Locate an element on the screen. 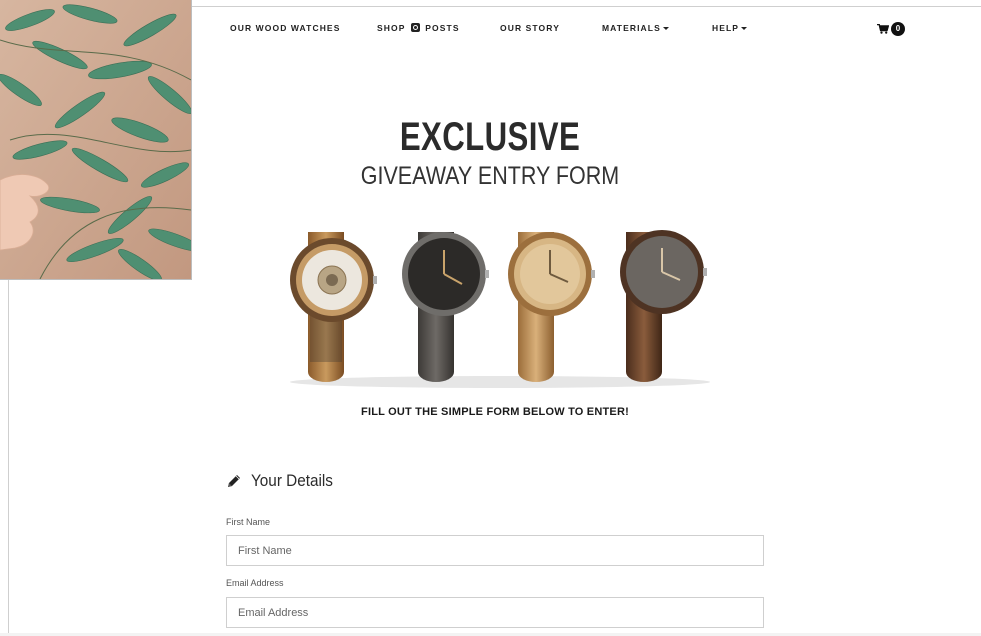 The height and width of the screenshot is (636, 981). cart-count-badge: 0 is located at coordinates (898, 29).